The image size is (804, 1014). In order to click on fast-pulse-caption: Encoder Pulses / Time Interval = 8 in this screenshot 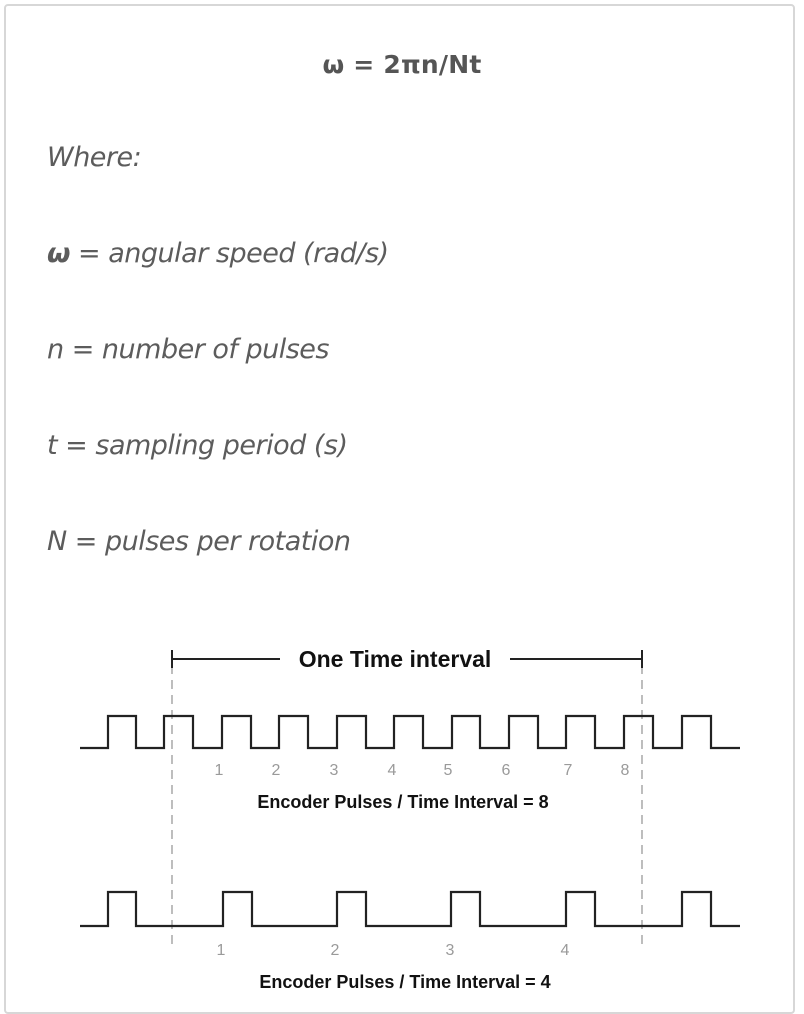, I will do `click(402, 802)`.